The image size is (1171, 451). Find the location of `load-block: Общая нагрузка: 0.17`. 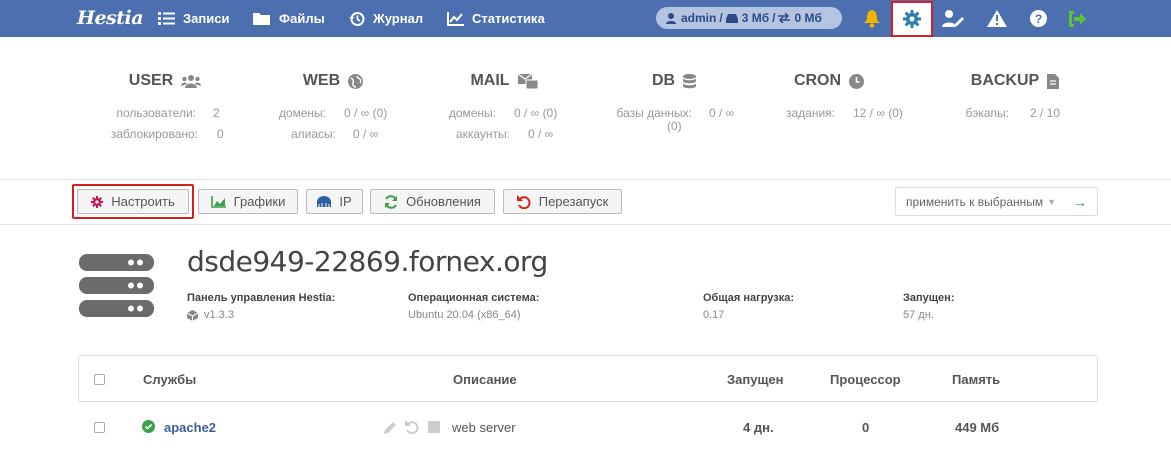

load-block: Общая нагрузка: 0.17 is located at coordinates (748, 306).